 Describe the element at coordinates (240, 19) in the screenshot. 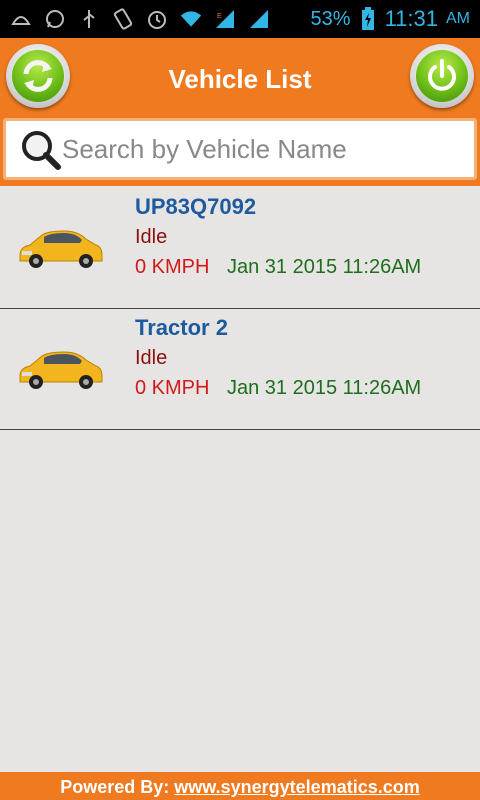

I see `status-bar: E 53% 11:31 AM` at that location.